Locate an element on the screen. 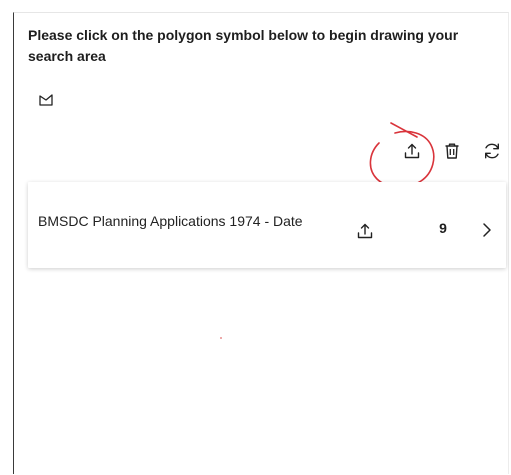 The height and width of the screenshot is (475, 511). layer-title: BMSDC Planning Applications 1974 - Date is located at coordinates (170, 221).